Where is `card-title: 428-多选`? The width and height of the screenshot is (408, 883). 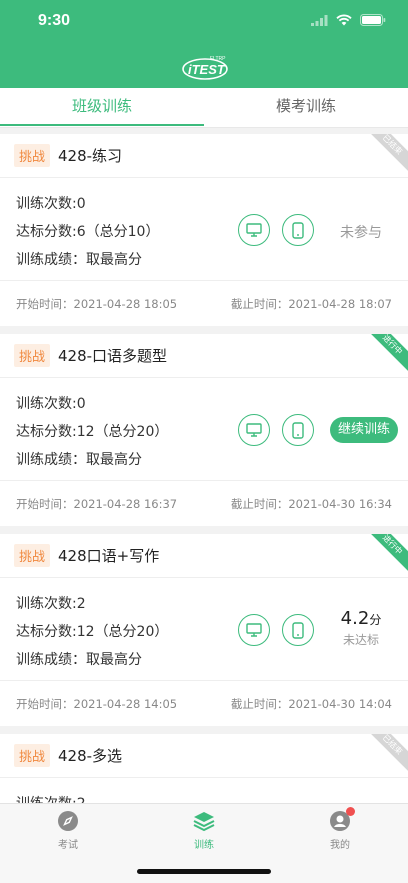 card-title: 428-多选 is located at coordinates (90, 756).